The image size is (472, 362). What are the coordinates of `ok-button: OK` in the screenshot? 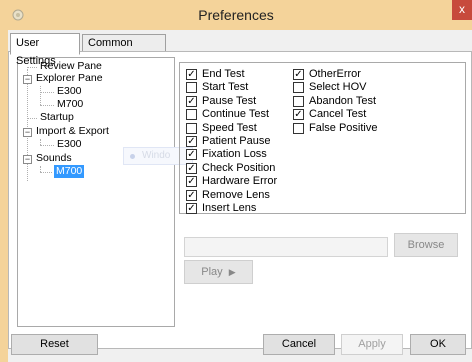 It's located at (438, 344).